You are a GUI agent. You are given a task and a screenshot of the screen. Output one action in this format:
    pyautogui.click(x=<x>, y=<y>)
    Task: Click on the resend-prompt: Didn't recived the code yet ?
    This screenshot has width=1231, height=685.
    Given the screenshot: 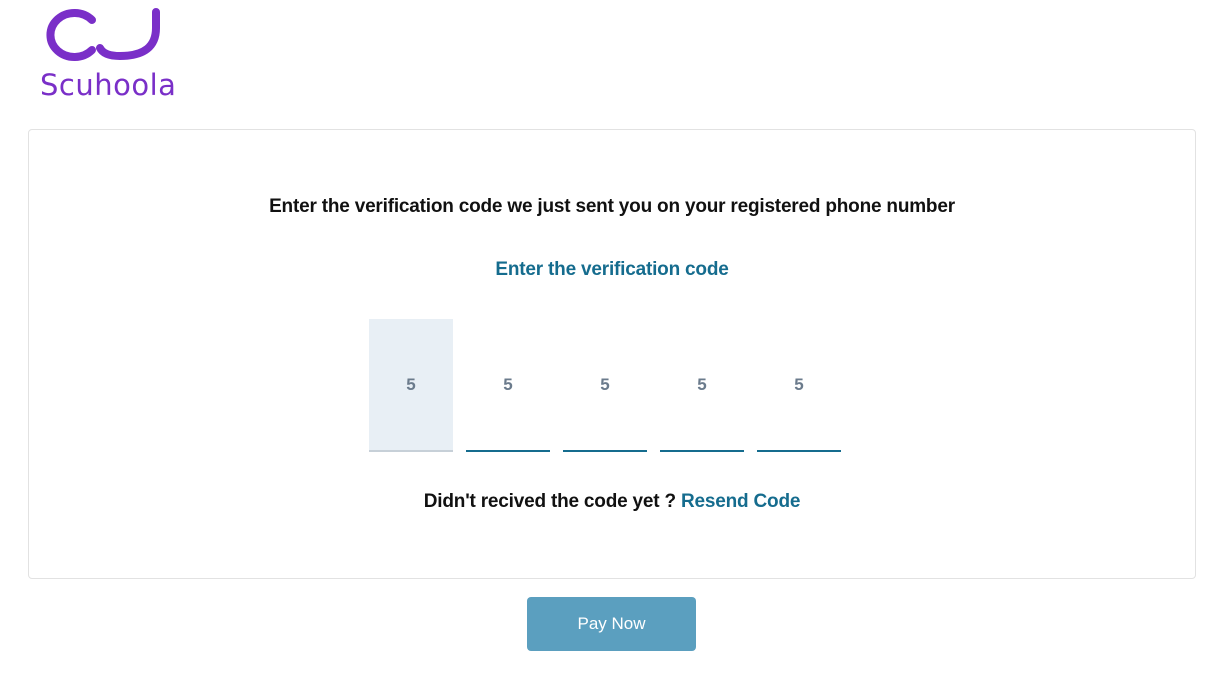 What is the action you would take?
    pyautogui.click(x=549, y=501)
    